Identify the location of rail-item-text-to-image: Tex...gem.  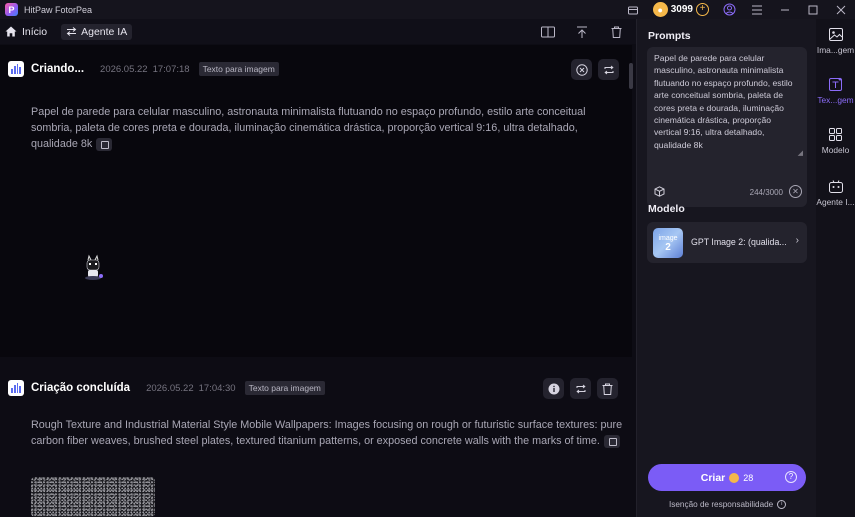
(835, 90).